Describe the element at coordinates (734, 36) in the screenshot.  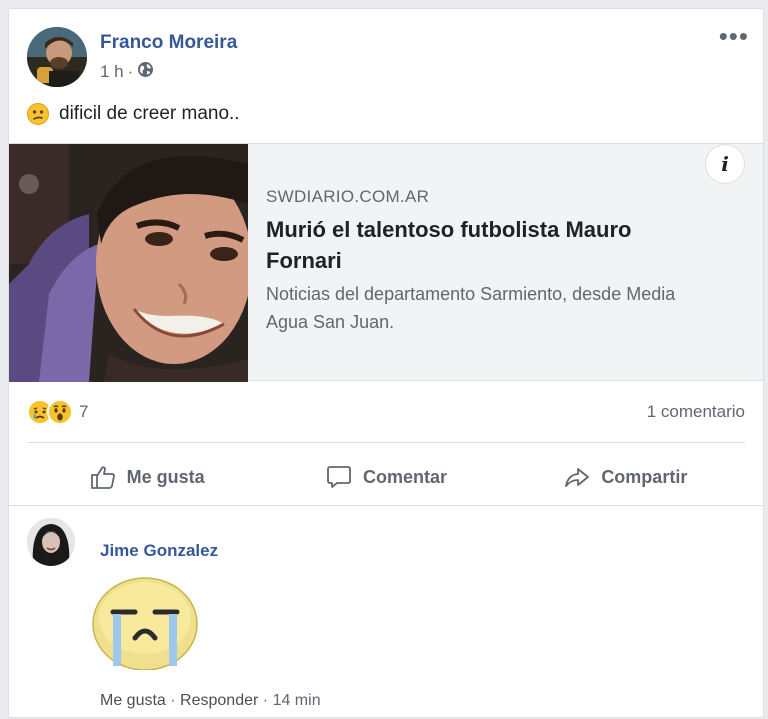
I see `more-options-icon: •••` at that location.